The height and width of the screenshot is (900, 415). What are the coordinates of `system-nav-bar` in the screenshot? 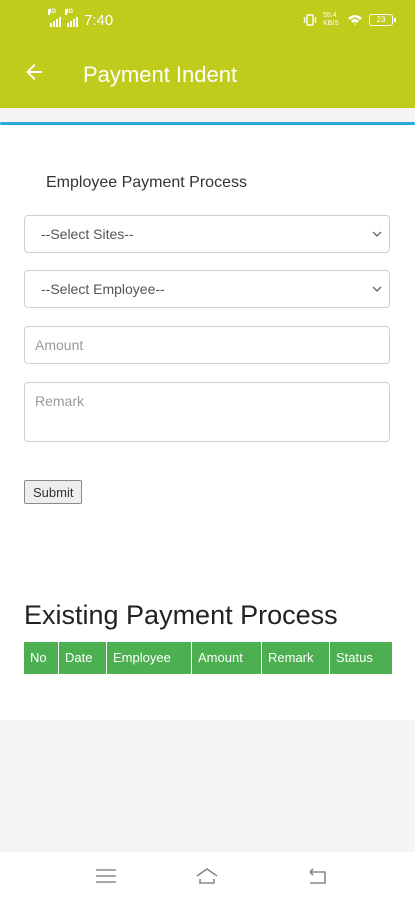 It's located at (207, 876).